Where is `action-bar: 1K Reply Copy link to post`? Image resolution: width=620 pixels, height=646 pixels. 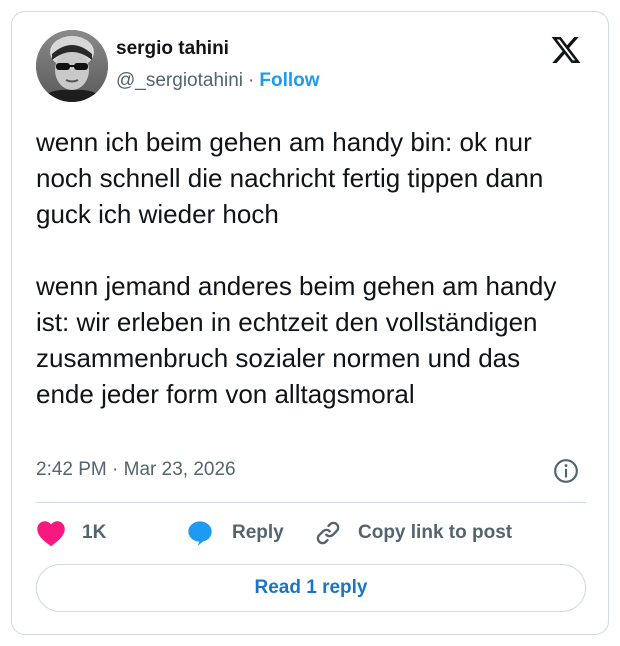 action-bar: 1K Reply Copy link to post is located at coordinates (274, 533).